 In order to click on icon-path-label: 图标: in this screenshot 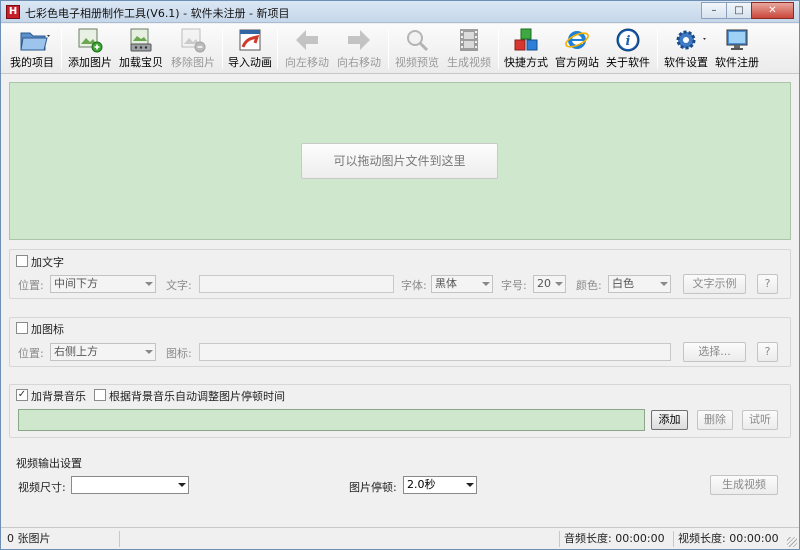, I will do `click(179, 353)`.